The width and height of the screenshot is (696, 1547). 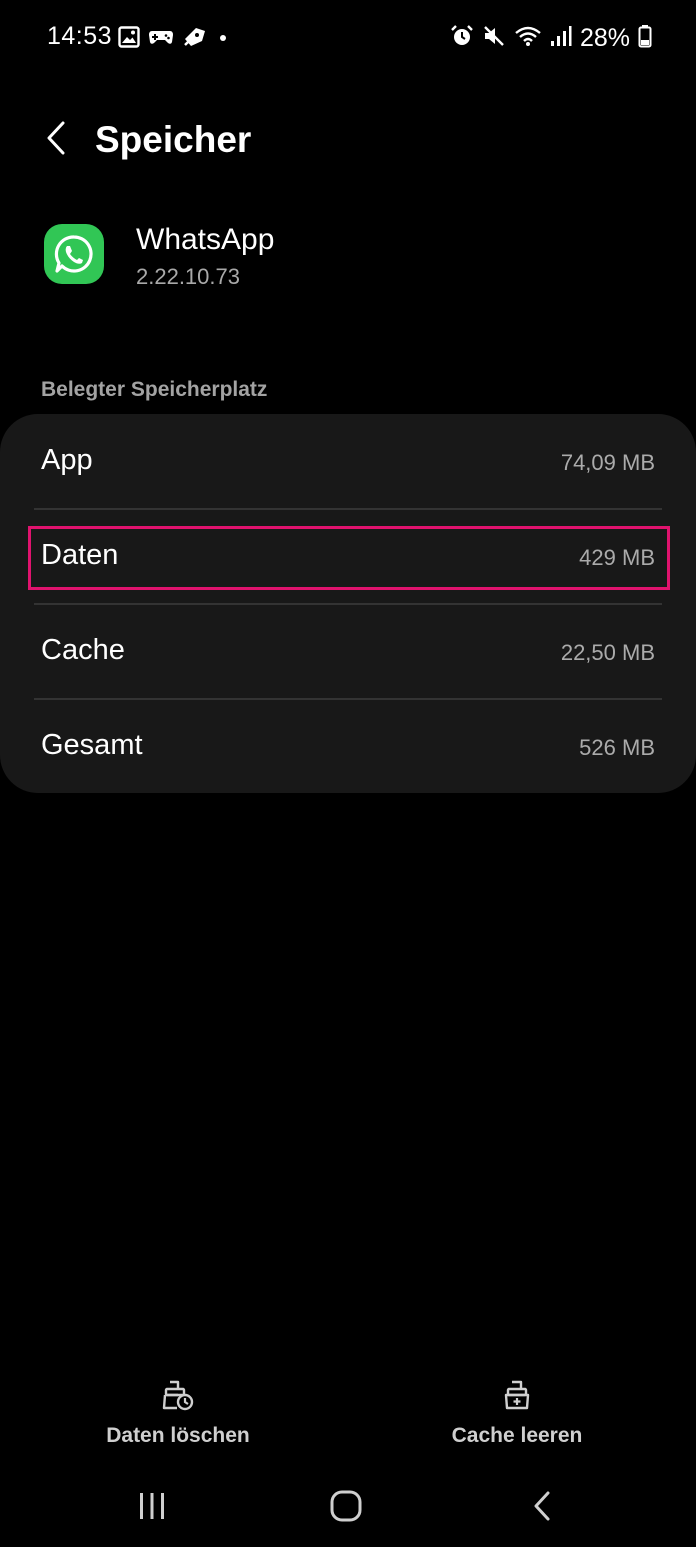 I want to click on storage-row-label: Gesamt, so click(x=92, y=745).